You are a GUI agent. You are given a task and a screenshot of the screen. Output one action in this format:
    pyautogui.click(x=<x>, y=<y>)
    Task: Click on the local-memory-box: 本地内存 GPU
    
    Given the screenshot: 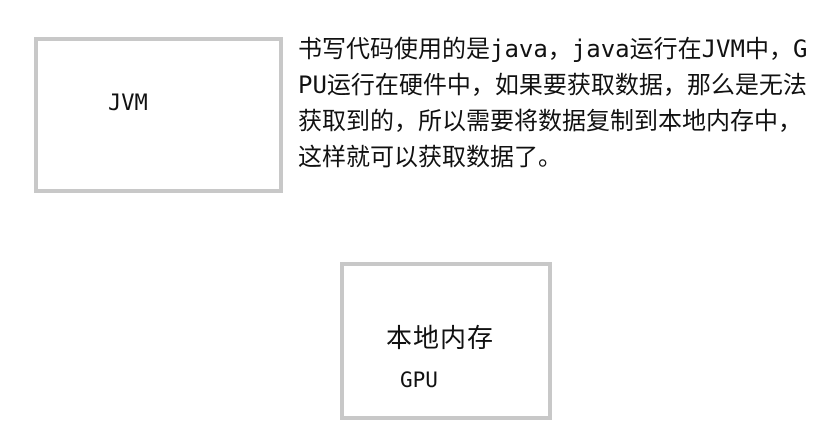 What is the action you would take?
    pyautogui.click(x=446, y=341)
    